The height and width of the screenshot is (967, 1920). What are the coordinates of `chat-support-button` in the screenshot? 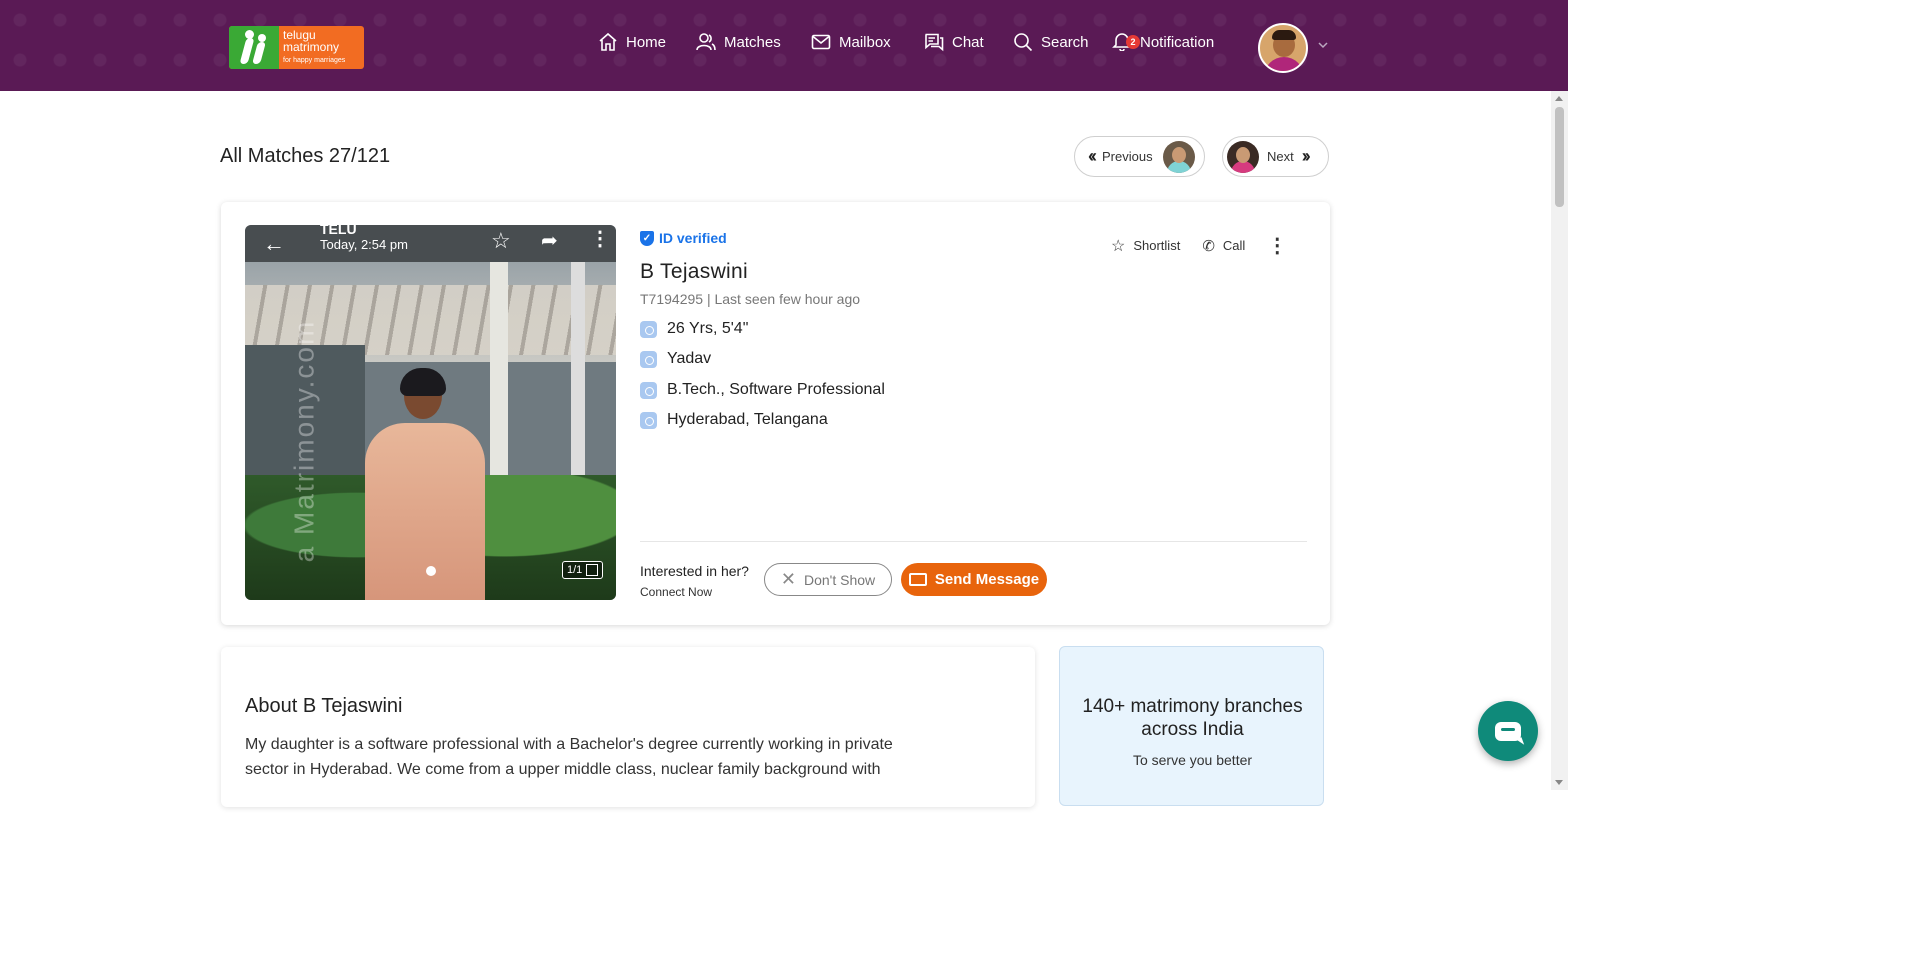 It's located at (1508, 731).